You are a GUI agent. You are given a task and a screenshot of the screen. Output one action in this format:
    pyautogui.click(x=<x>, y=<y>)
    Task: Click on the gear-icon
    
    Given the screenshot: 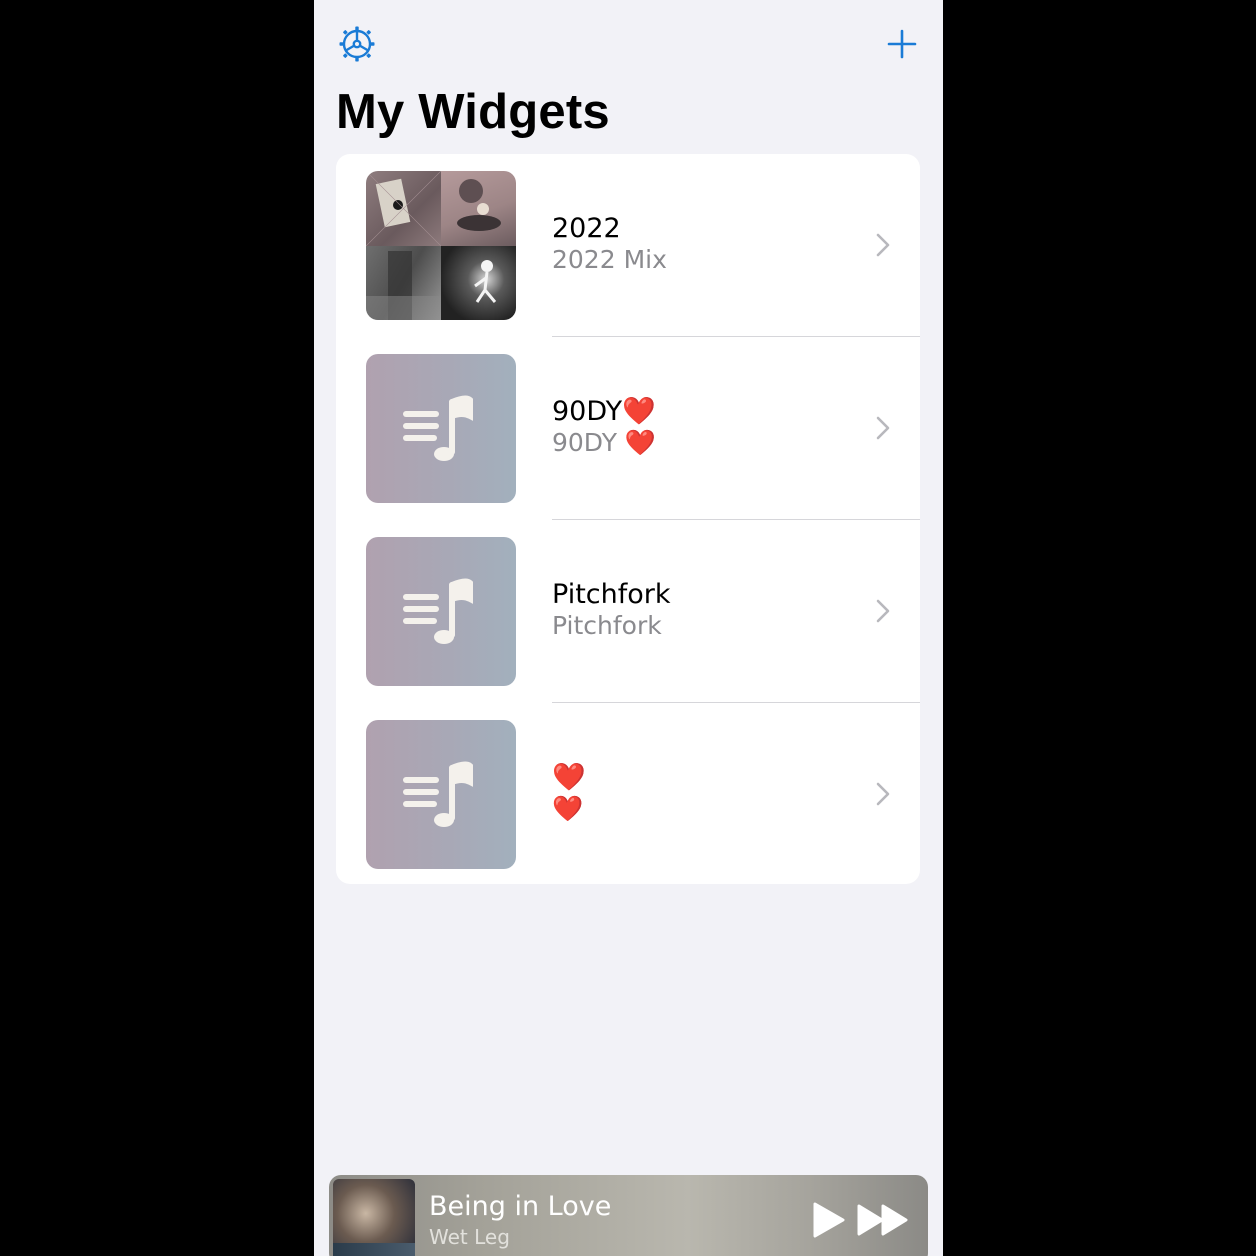 What is the action you would take?
    pyautogui.click(x=357, y=44)
    